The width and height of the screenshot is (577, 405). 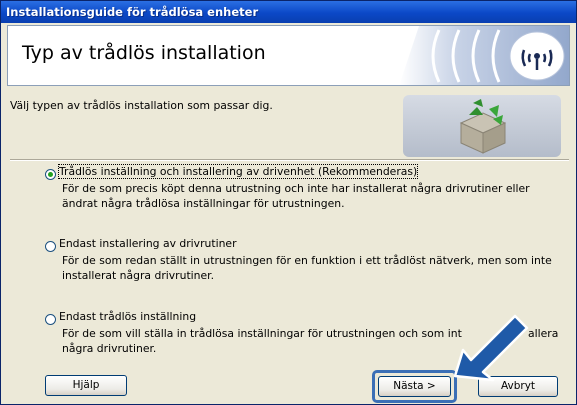 I want to click on option-2-label: Endast installering av drivrutiner, so click(x=148, y=243).